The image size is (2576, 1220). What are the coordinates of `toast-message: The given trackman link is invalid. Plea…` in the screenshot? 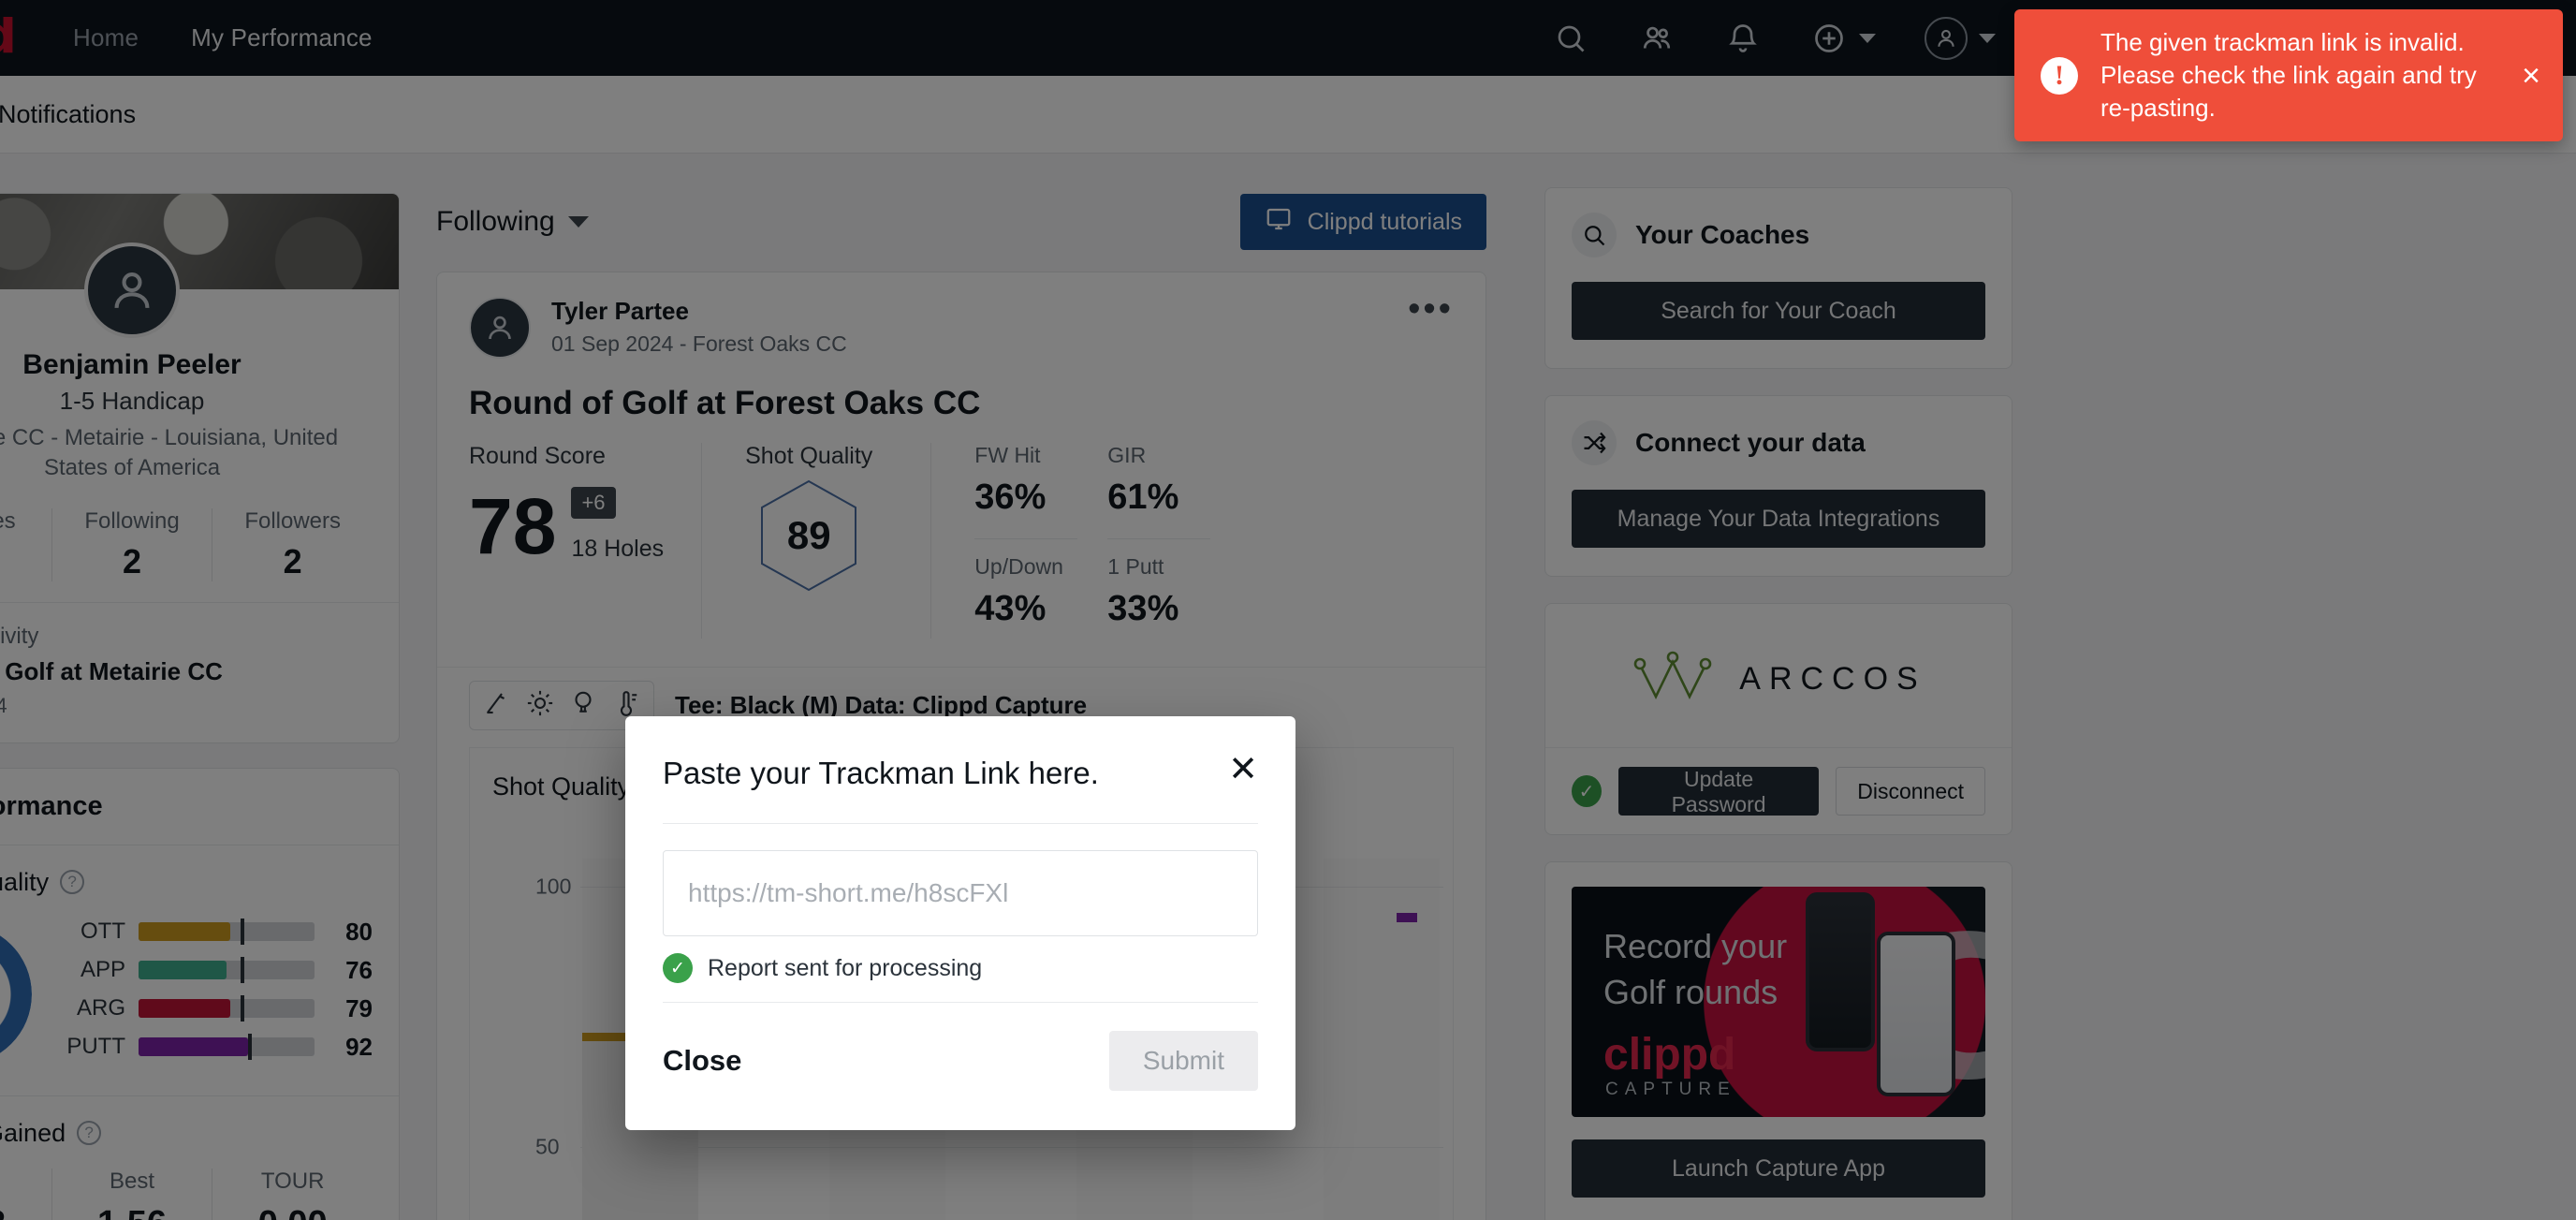 It's located at (2289, 75).